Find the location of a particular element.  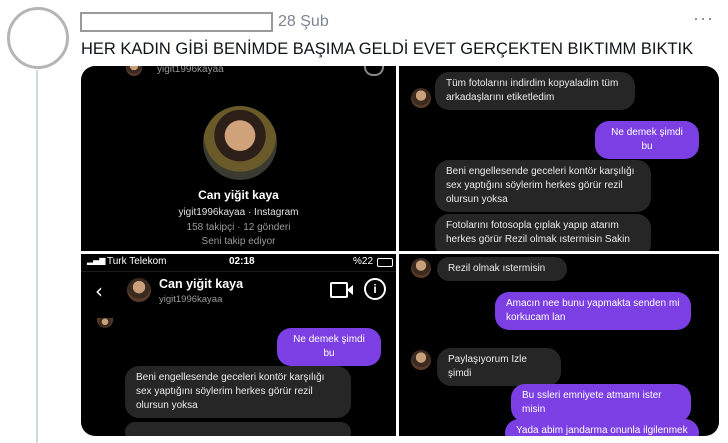

battery-percent: %22 is located at coordinates (363, 261).